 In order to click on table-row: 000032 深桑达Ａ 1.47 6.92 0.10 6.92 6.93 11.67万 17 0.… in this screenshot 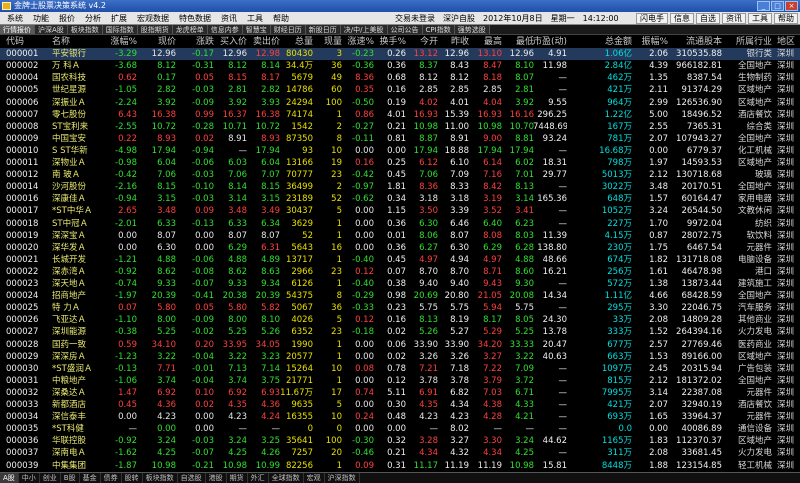, I will do `click(400, 393)`.